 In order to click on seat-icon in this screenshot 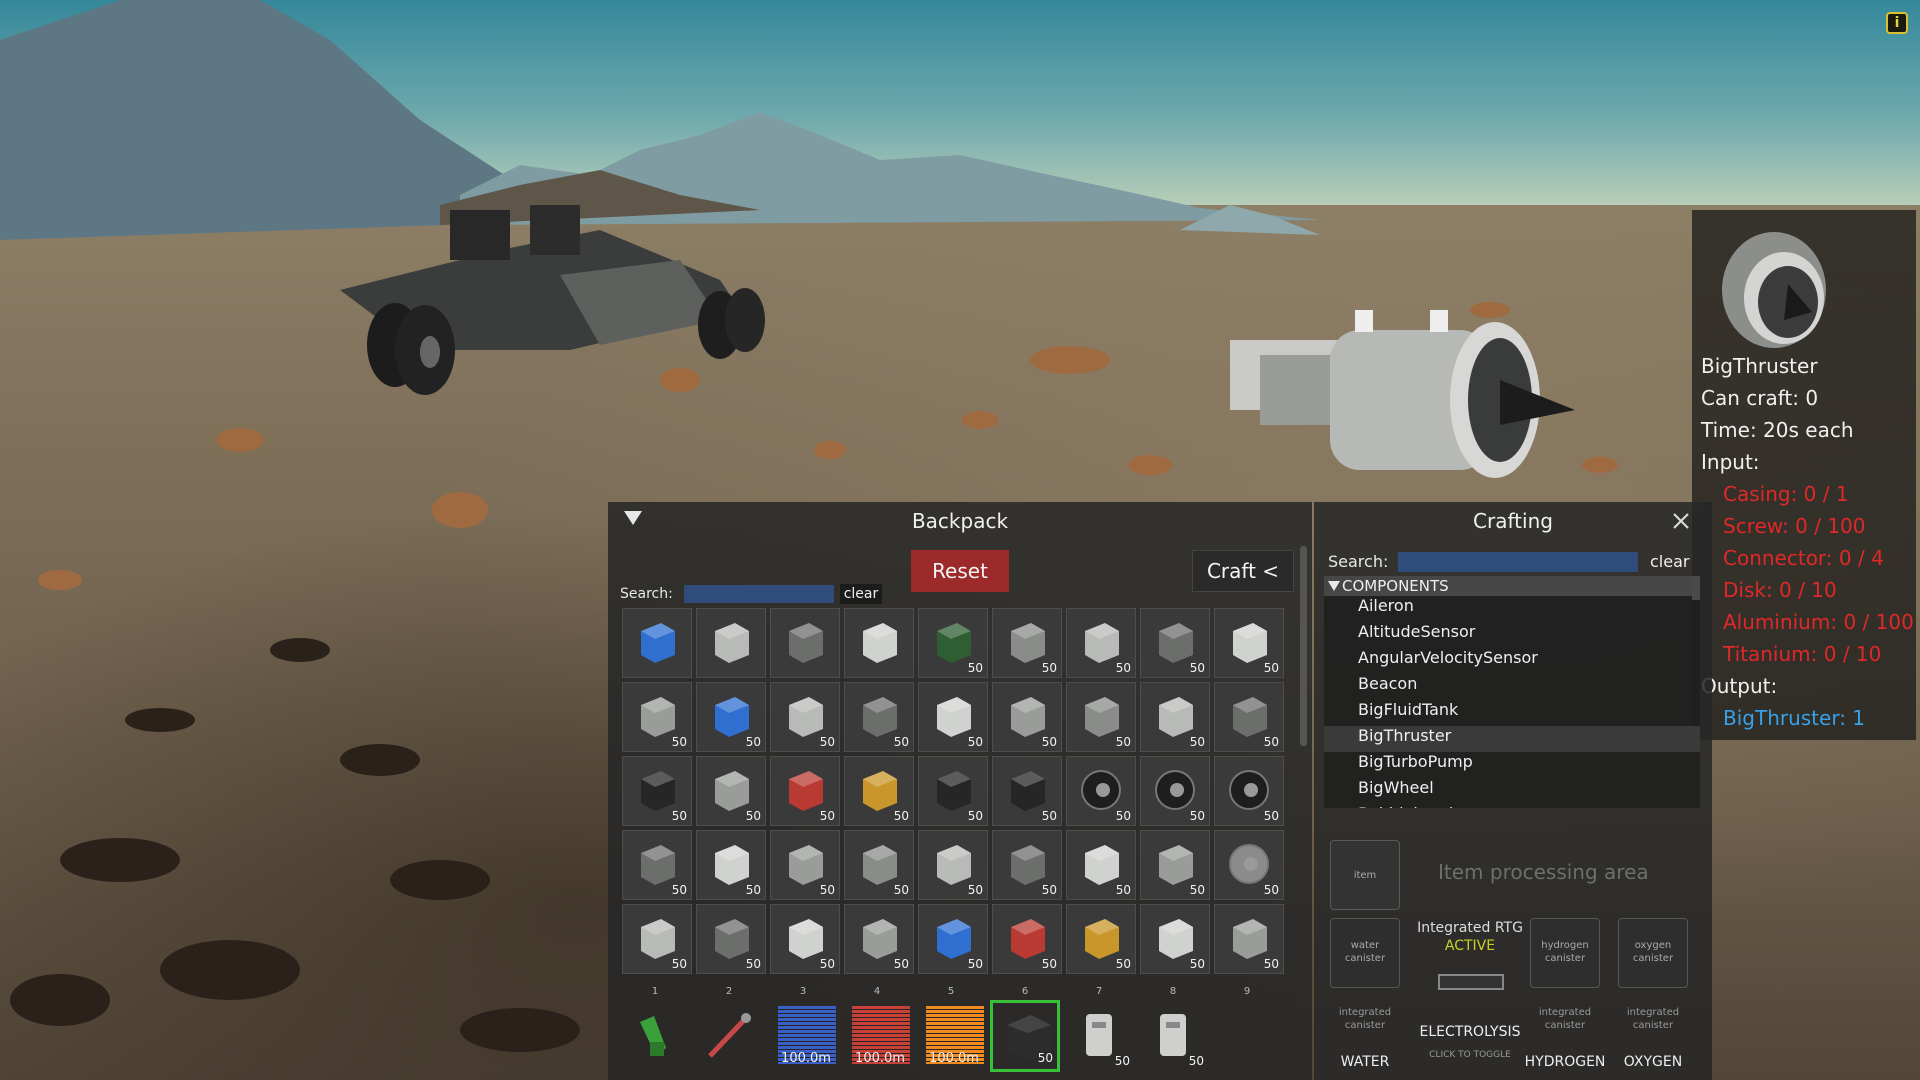, I will do `click(658, 791)`.